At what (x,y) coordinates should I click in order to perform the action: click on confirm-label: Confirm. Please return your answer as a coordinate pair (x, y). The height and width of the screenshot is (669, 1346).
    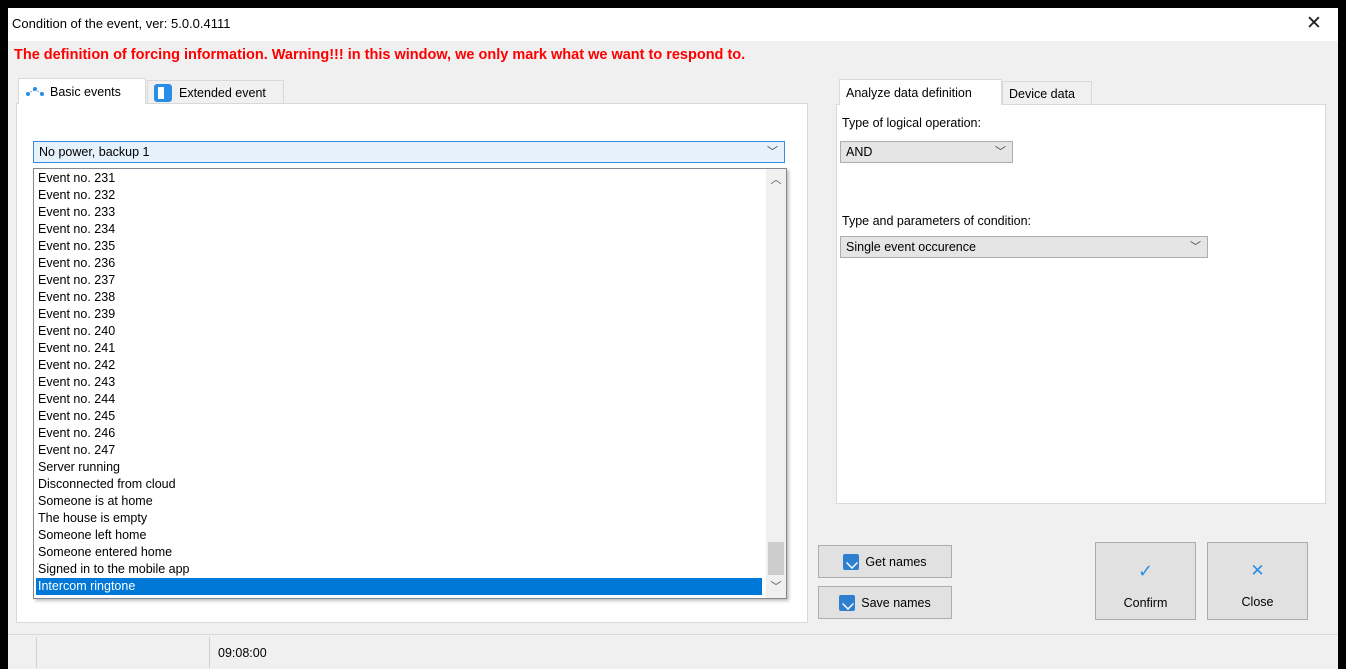
    Looking at the image, I should click on (1145, 602).